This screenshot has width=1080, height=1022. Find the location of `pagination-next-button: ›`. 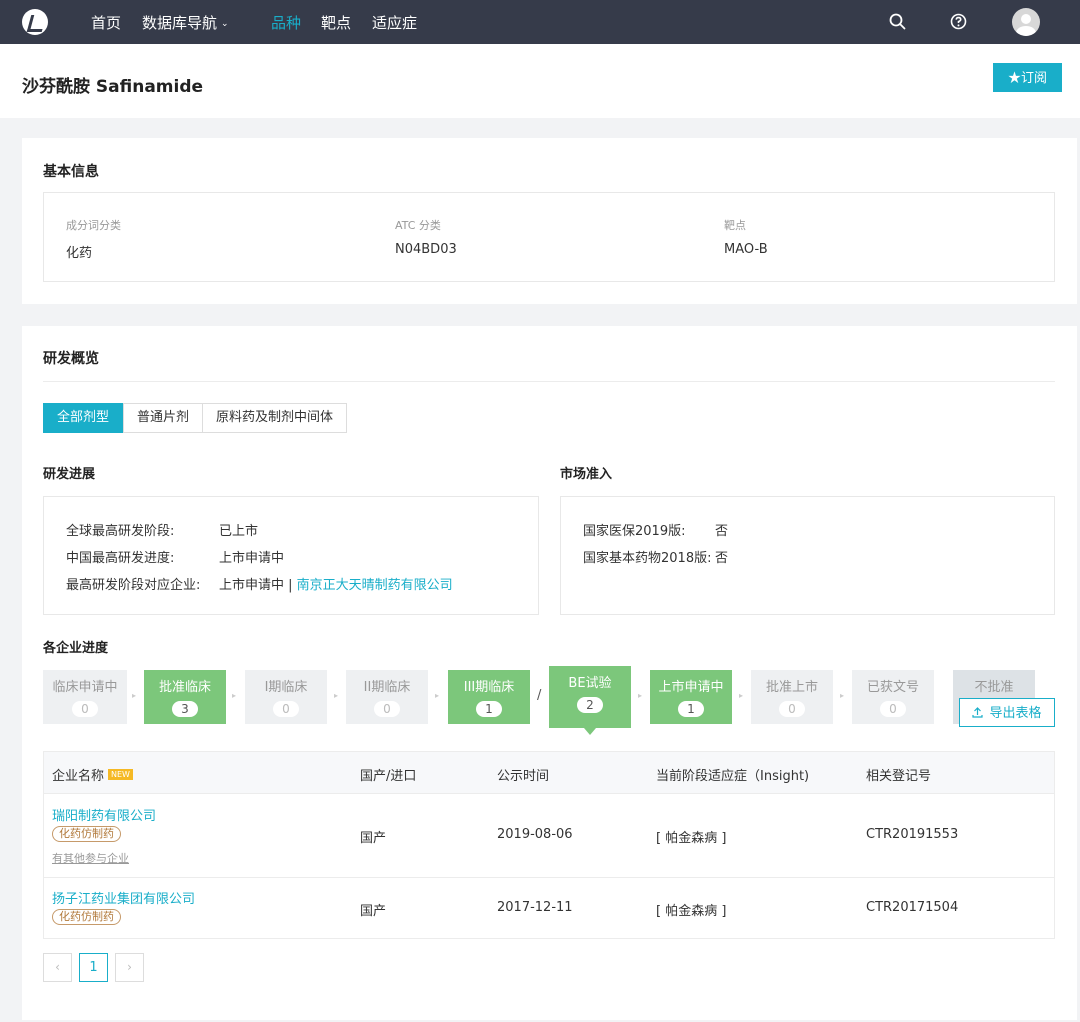

pagination-next-button: › is located at coordinates (129, 967).